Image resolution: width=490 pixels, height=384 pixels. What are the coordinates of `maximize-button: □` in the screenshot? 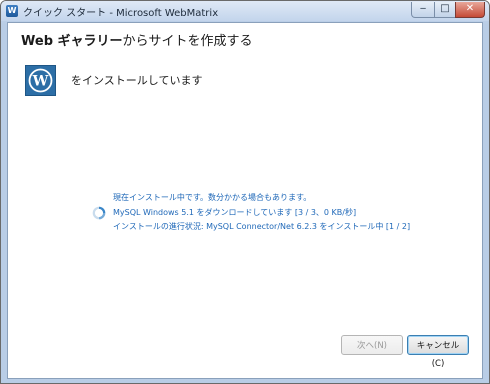 It's located at (445, 10).